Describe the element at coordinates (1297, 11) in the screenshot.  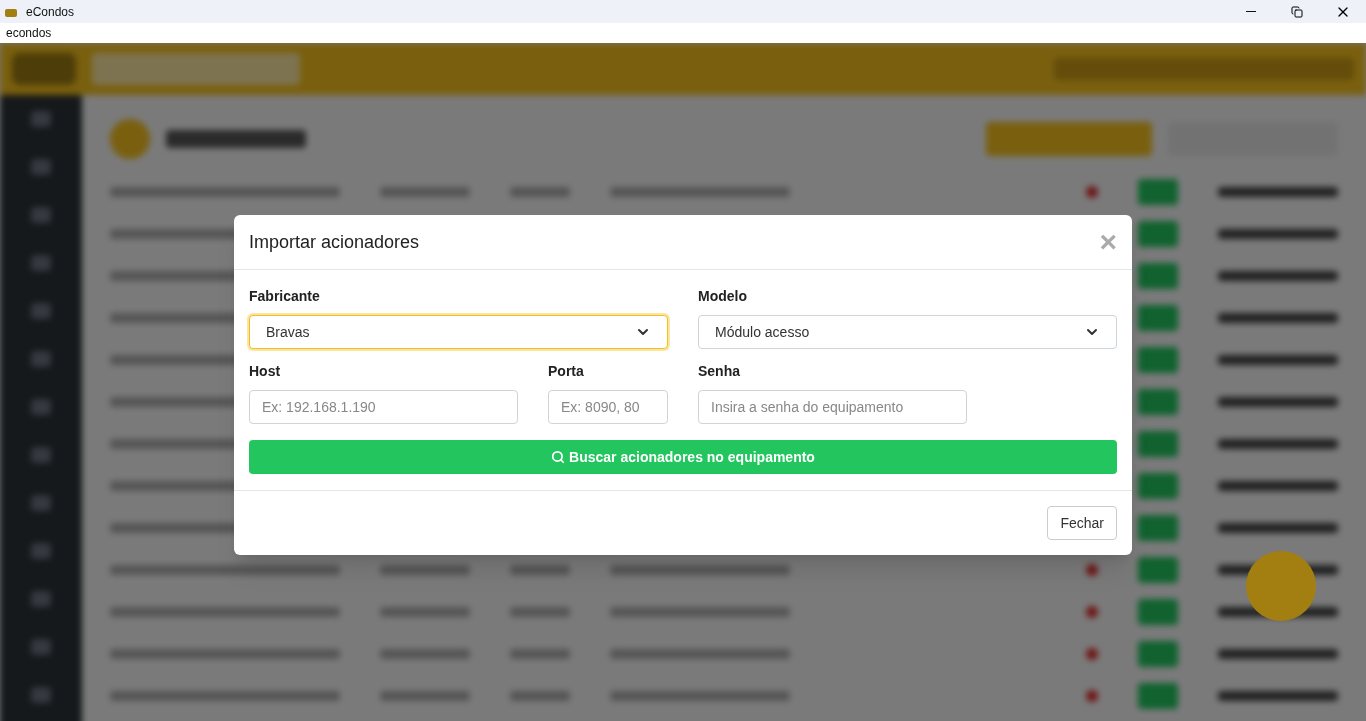
I see `restore-icon` at that location.